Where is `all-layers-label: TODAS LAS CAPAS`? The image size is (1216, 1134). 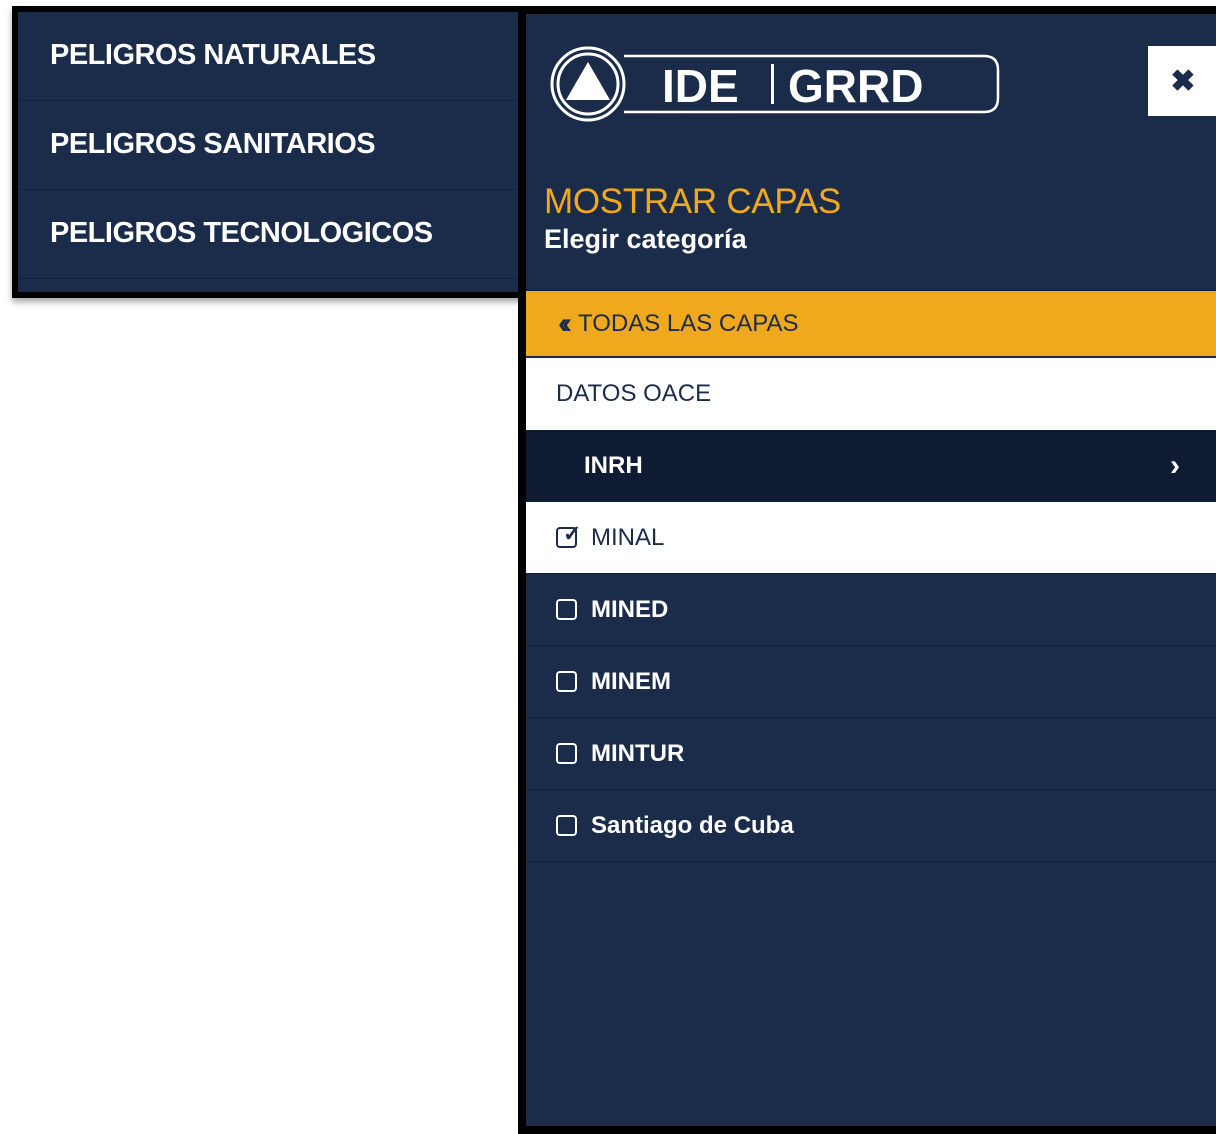
all-layers-label: TODAS LAS CAPAS is located at coordinates (688, 323).